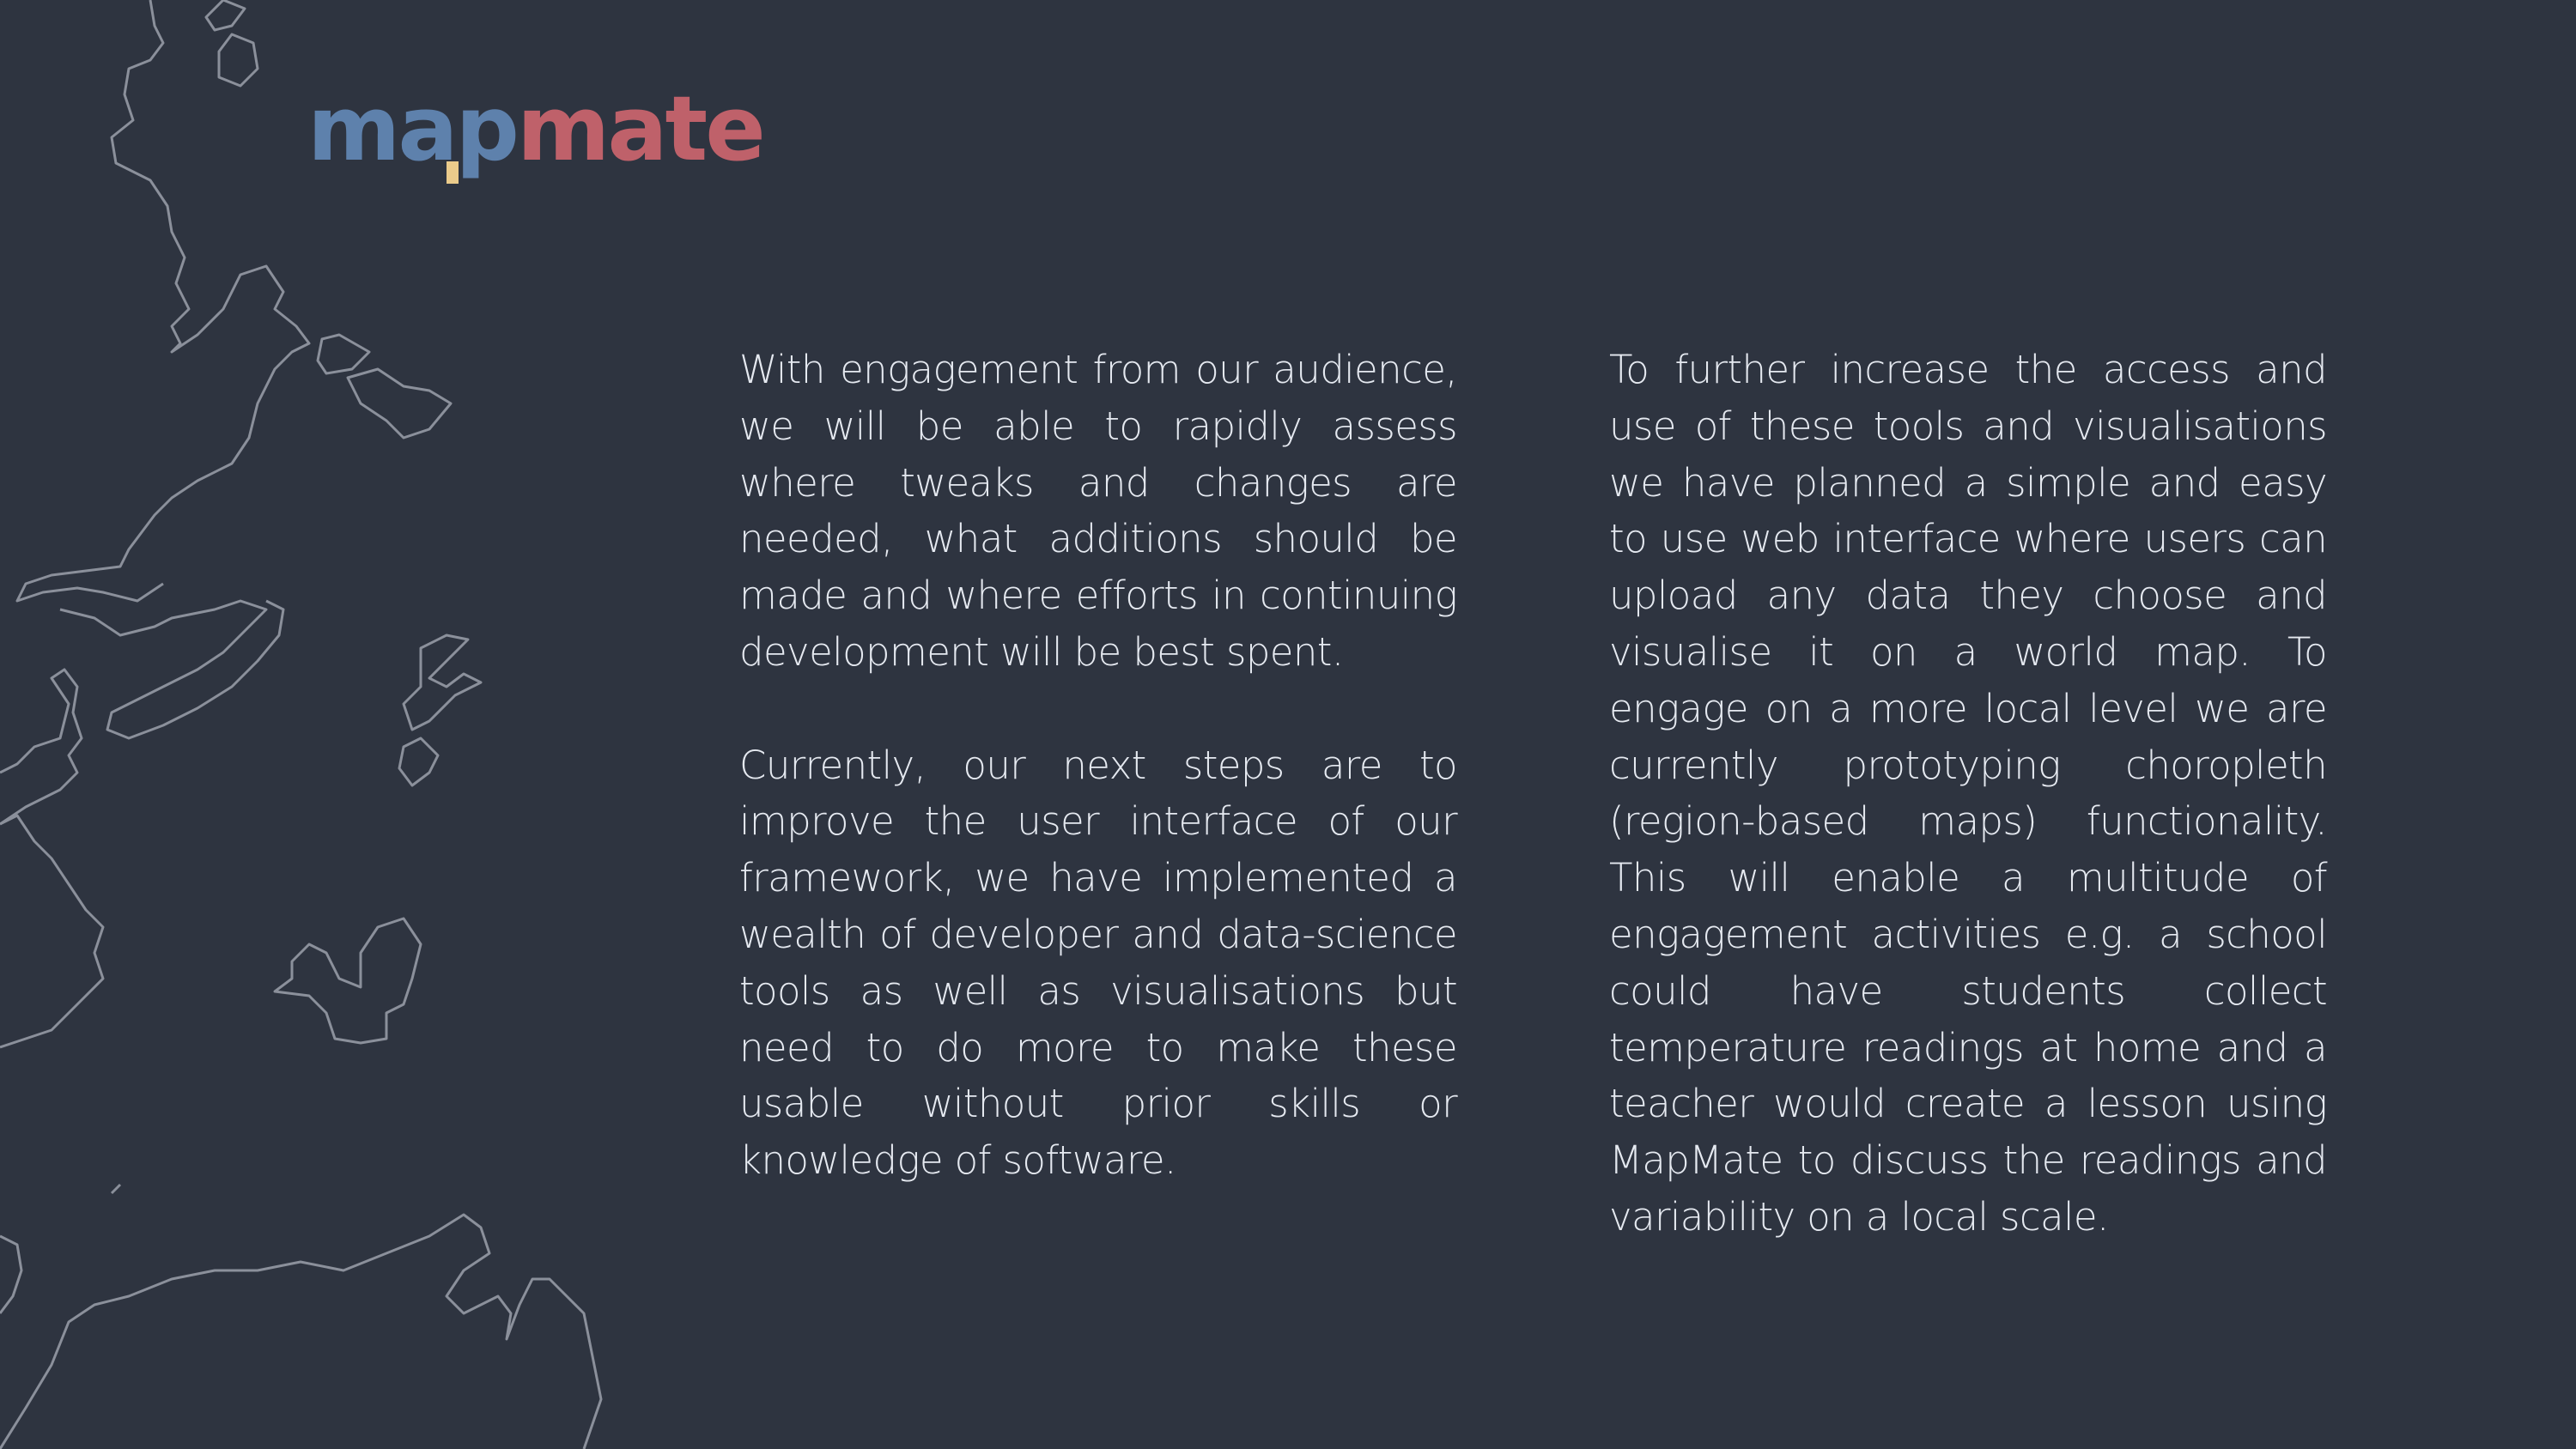  Describe the element at coordinates (641, 128) in the screenshot. I see `logo-mate-text: mate` at that location.